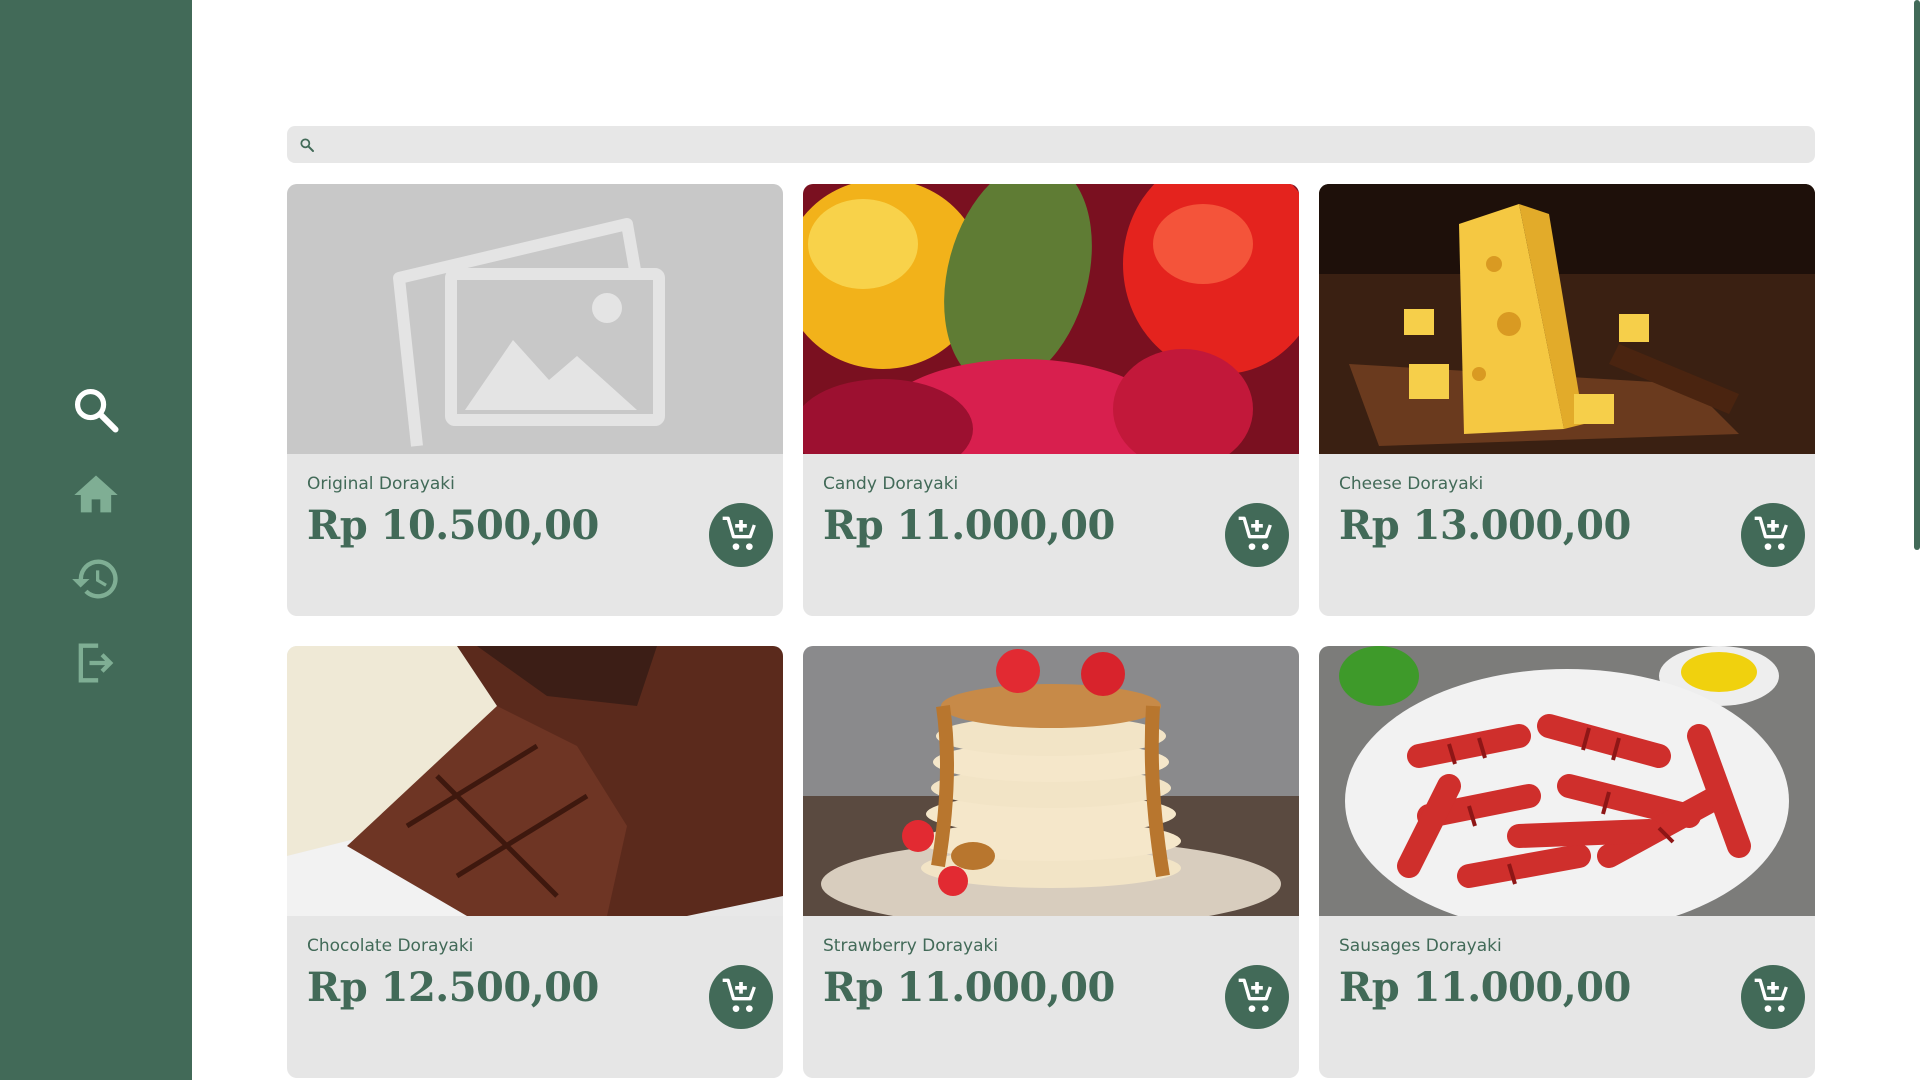 This screenshot has width=1920, height=1080. I want to click on product-card: Candy Dorayaki Rp 11.000,00, so click(1051, 400).